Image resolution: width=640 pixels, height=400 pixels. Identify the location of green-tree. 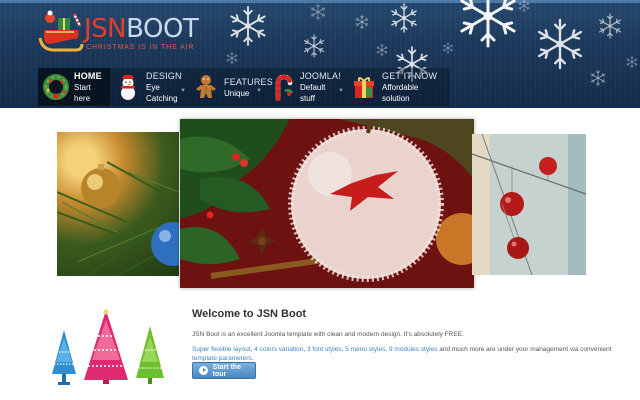
(150, 355).